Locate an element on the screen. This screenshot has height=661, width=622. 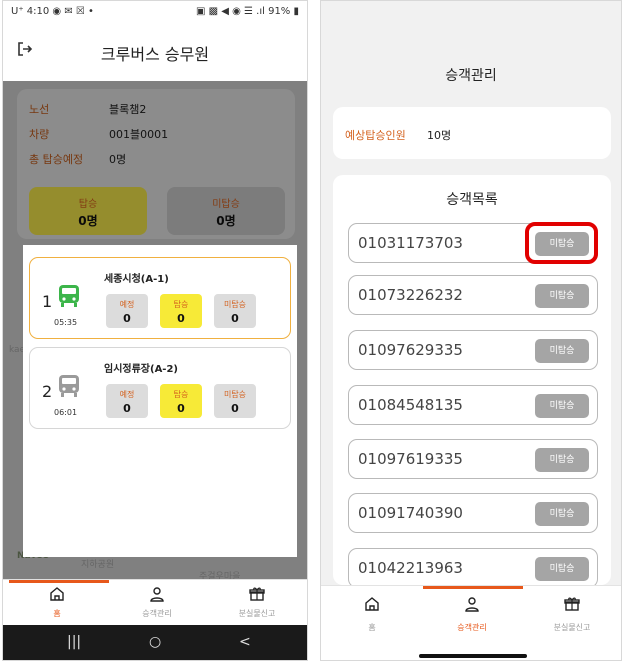
app-header: 크루버스 승무원 is located at coordinates (155, 52).